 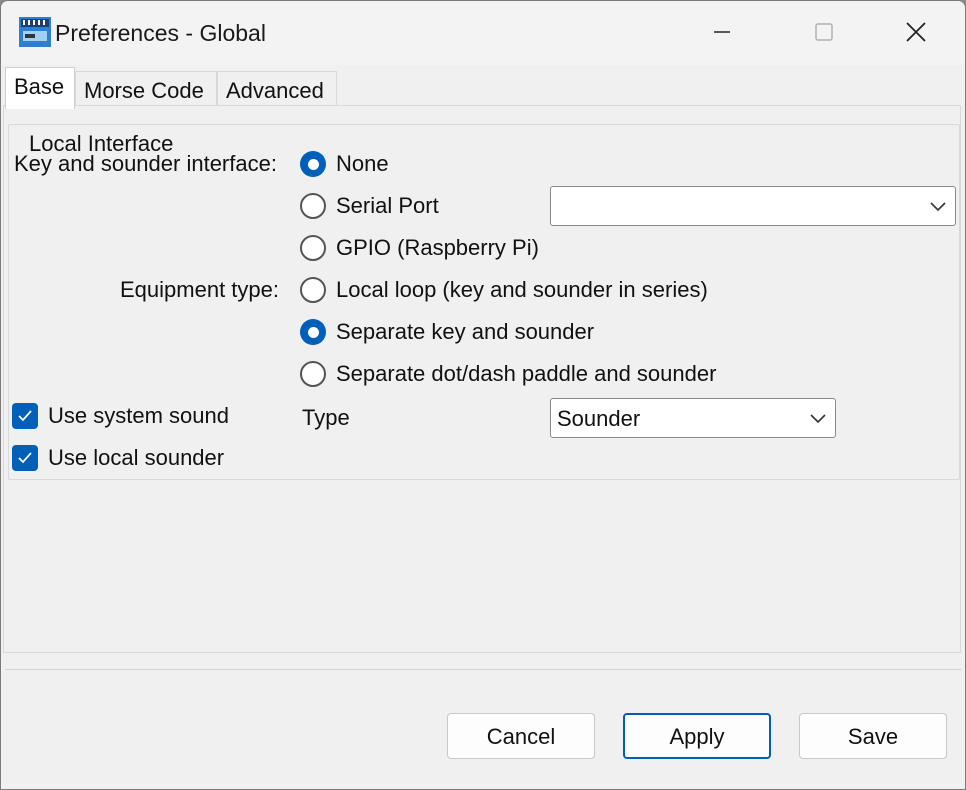 What do you see at coordinates (693, 418) in the screenshot?
I see `type-dropdown: Sounder` at bounding box center [693, 418].